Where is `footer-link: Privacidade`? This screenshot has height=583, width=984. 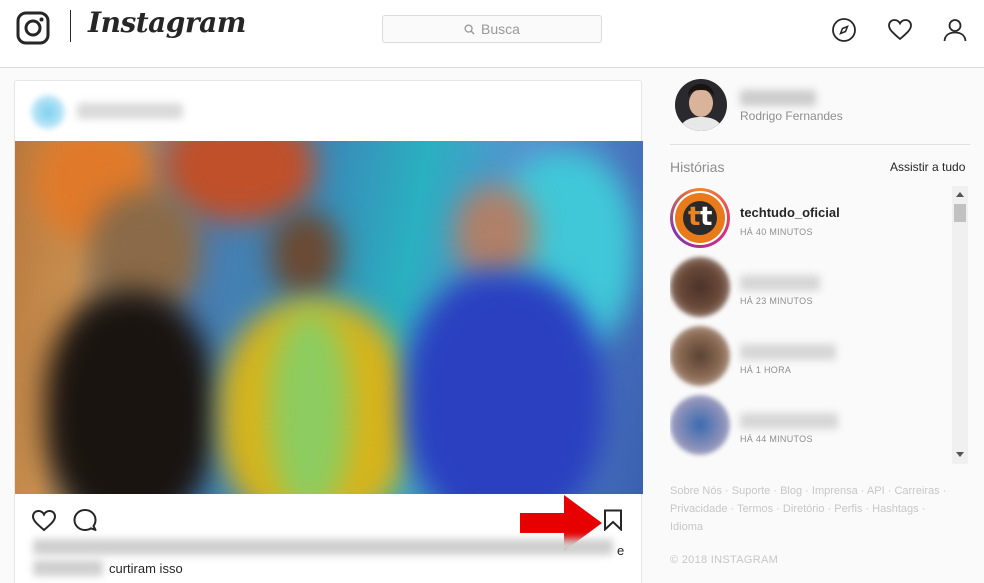
footer-link: Privacidade is located at coordinates (698, 509).